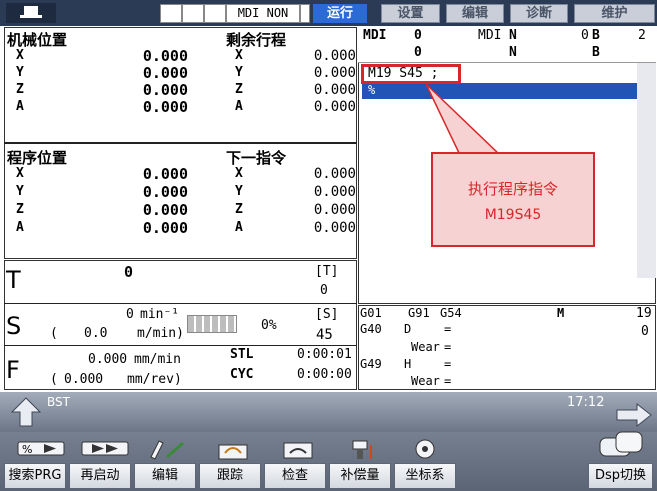  What do you see at coordinates (269, 325) in the screenshot?
I see `s-percent: 0%` at bounding box center [269, 325].